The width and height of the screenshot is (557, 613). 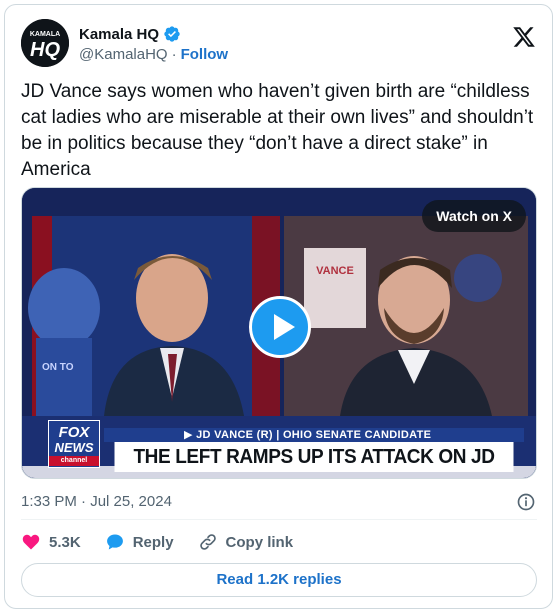 What do you see at coordinates (96, 501) in the screenshot?
I see `tweet-timestamp: 1:33 PM · Jul 25, 2024` at bounding box center [96, 501].